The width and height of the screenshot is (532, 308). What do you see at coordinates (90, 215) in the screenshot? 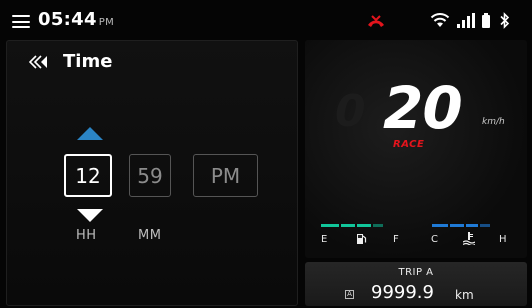
I see `decrease-hour-arrow` at bounding box center [90, 215].